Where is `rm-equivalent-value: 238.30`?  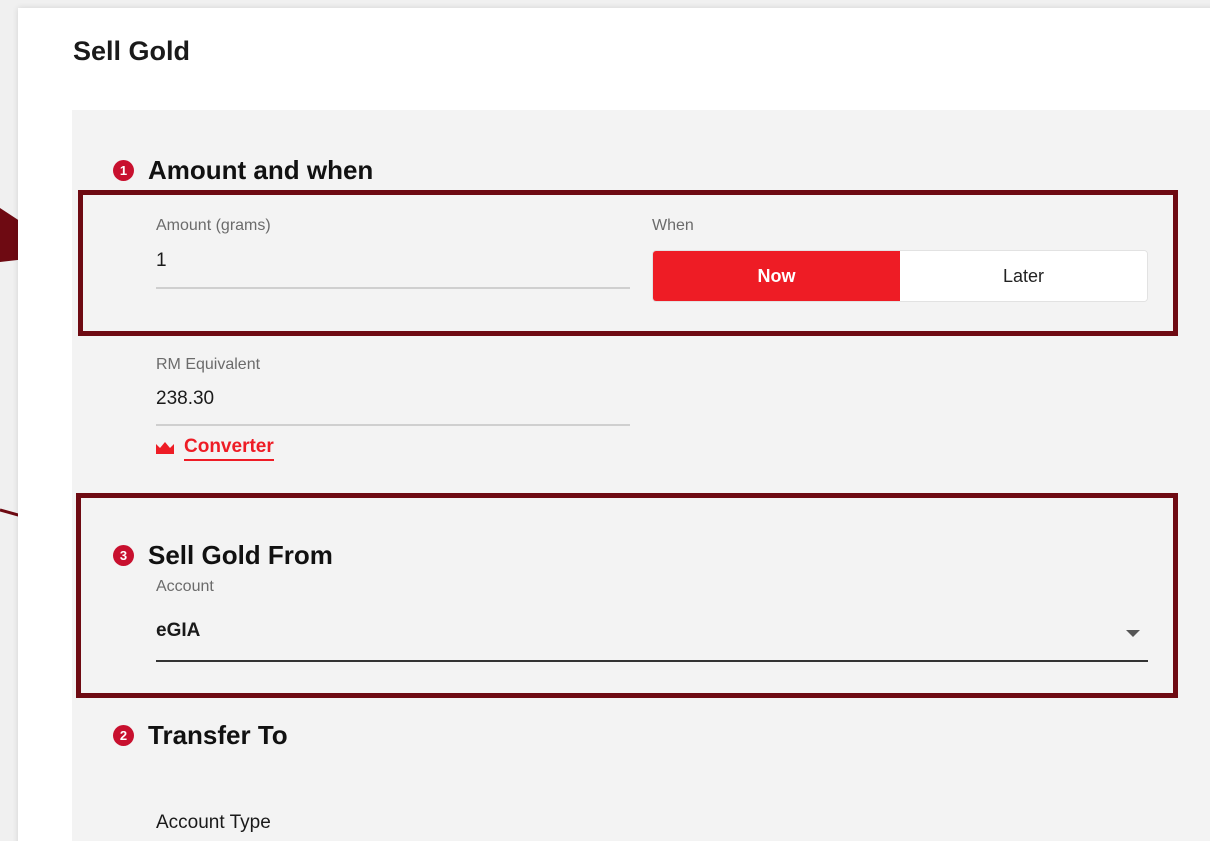
rm-equivalent-value: 238.30 is located at coordinates (185, 399).